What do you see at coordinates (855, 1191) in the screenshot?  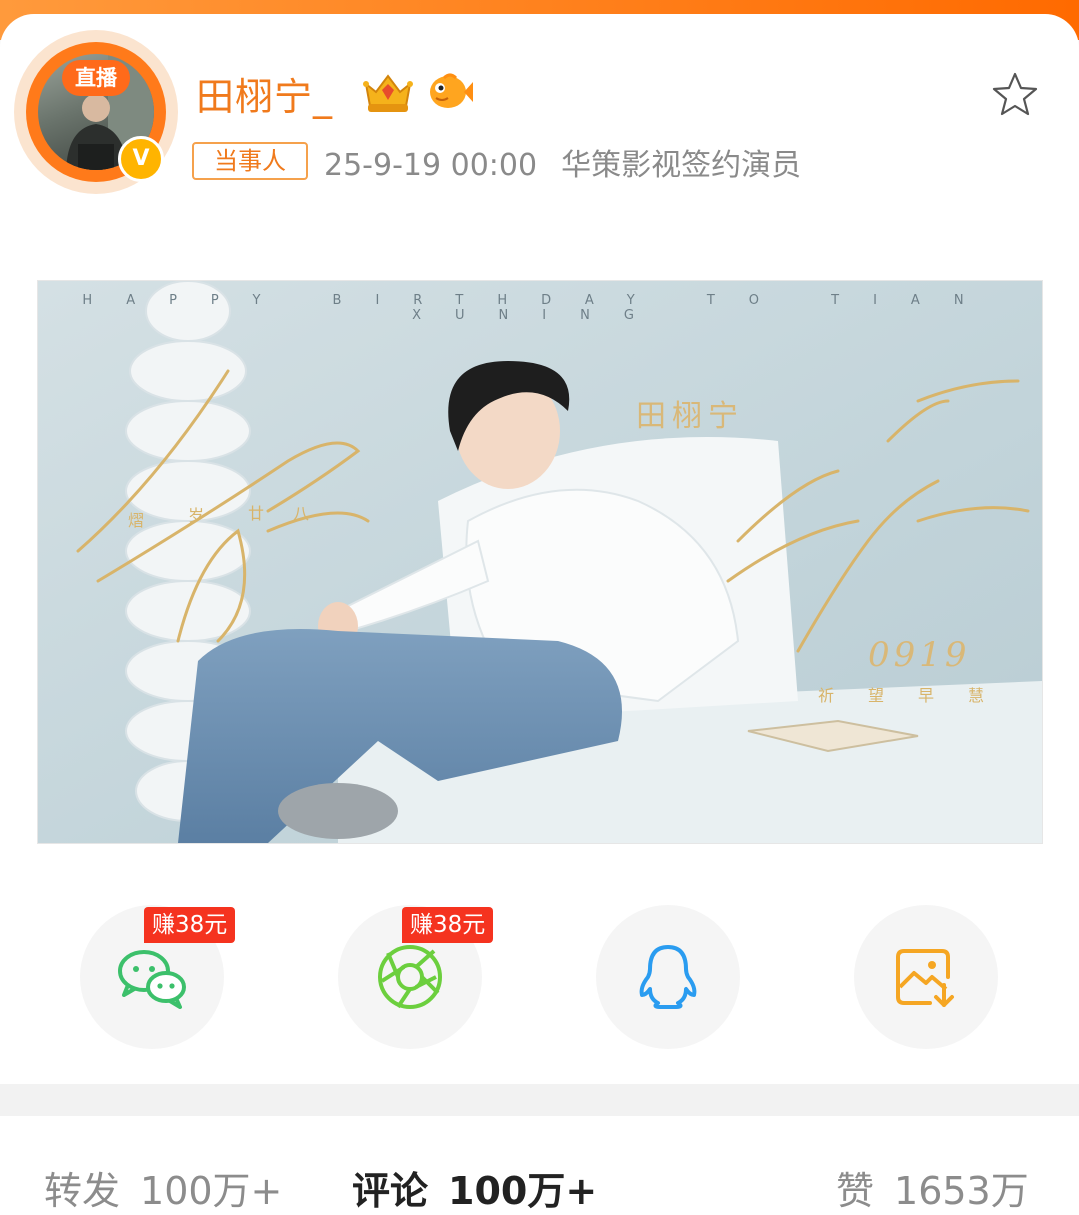 I see `like-label: 赞` at bounding box center [855, 1191].